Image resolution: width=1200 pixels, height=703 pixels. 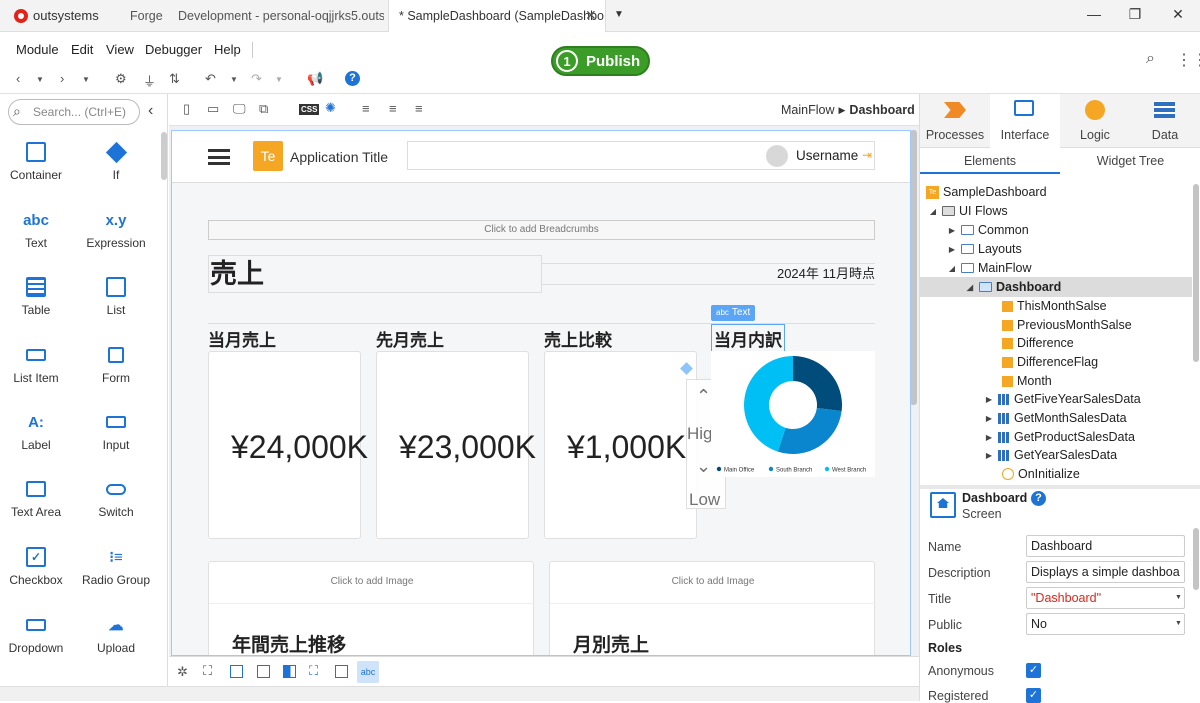 I want to click on prop-title-input: "Dashboard", so click(x=1105, y=598).